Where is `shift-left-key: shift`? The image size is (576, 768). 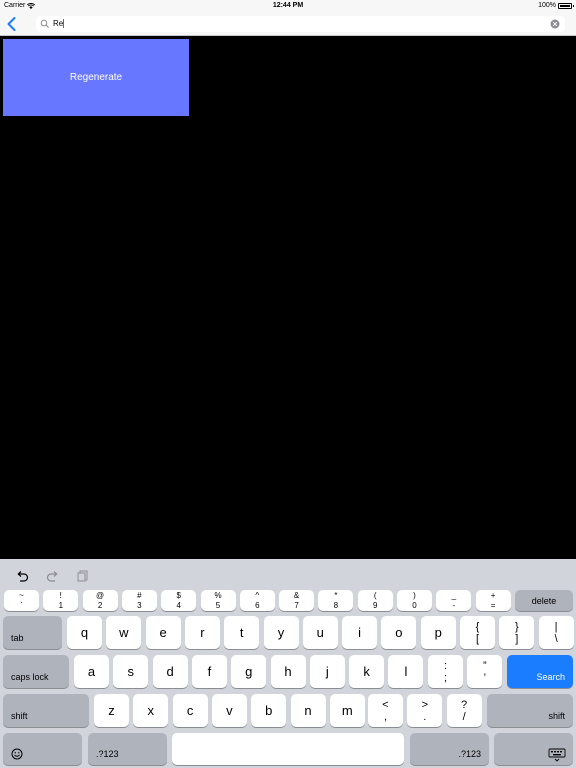 shift-left-key: shift is located at coordinates (46, 710).